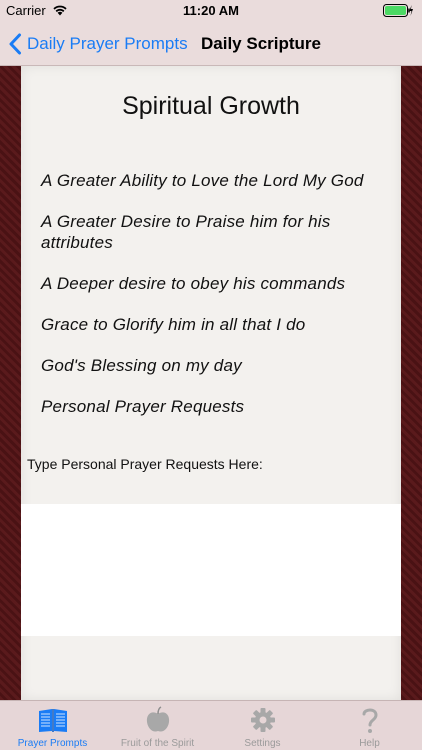  What do you see at coordinates (52, 743) in the screenshot?
I see `tab-label: Prayer Prompts` at bounding box center [52, 743].